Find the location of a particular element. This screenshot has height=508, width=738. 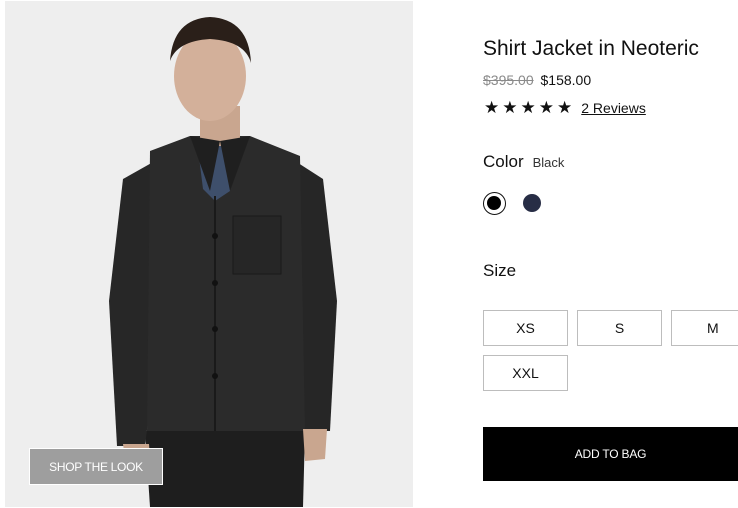

color-selector: Color Black is located at coordinates (523, 162).